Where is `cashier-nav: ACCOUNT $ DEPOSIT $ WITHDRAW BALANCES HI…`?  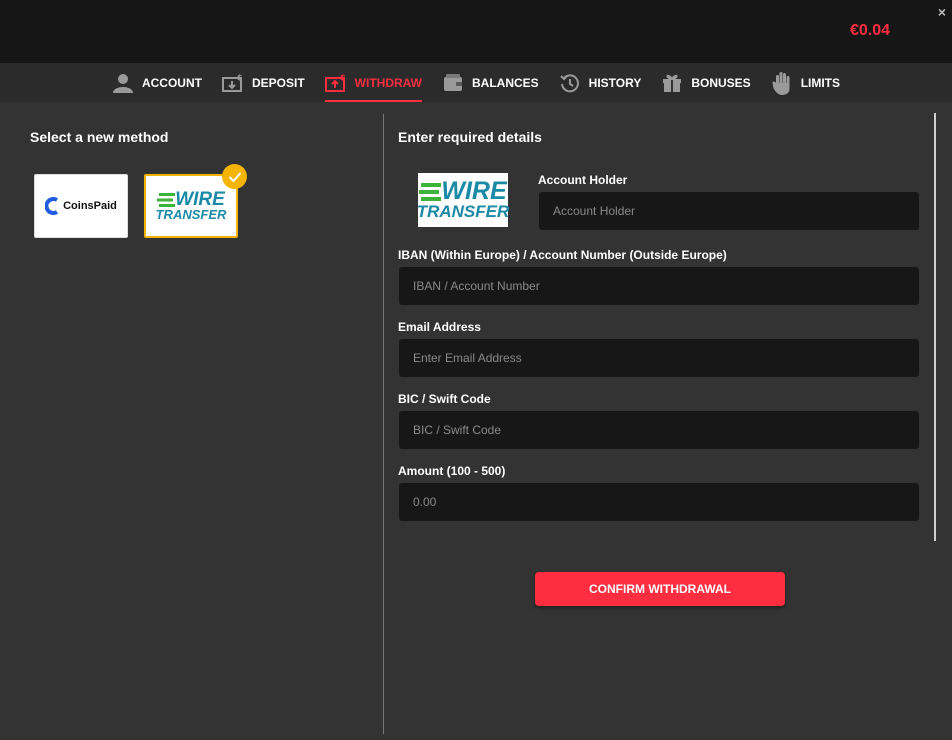 cashier-nav: ACCOUNT $ DEPOSIT $ WITHDRAW BALANCES HI… is located at coordinates (476, 82).